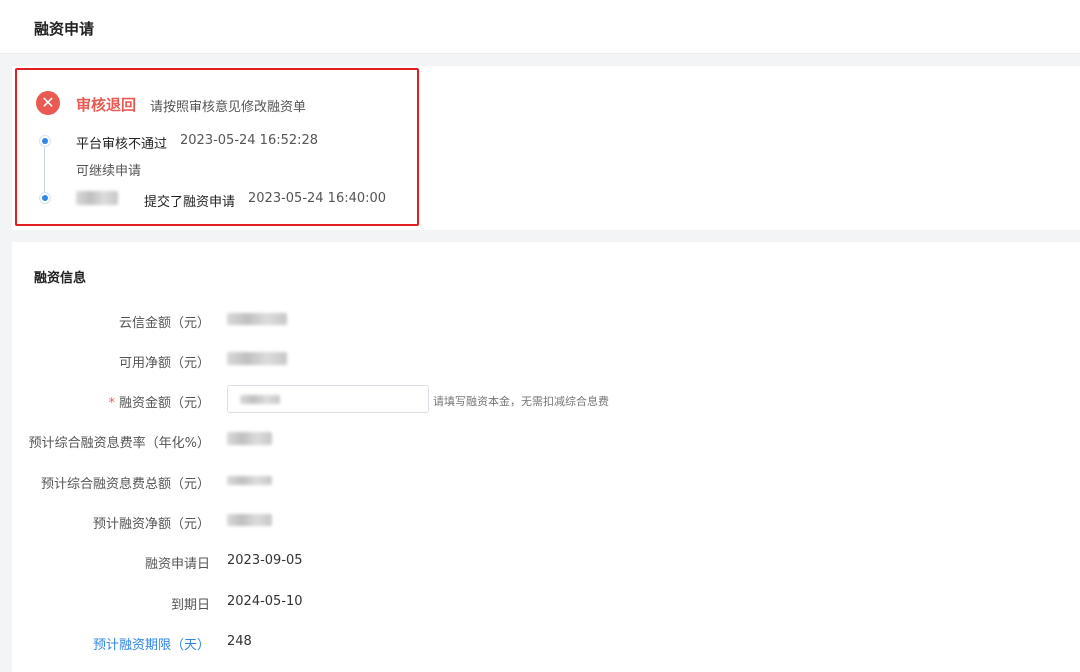 This screenshot has height=672, width=1080. What do you see at coordinates (151, 524) in the screenshot?
I see `net-amount-label: 预计融资净额（元）` at bounding box center [151, 524].